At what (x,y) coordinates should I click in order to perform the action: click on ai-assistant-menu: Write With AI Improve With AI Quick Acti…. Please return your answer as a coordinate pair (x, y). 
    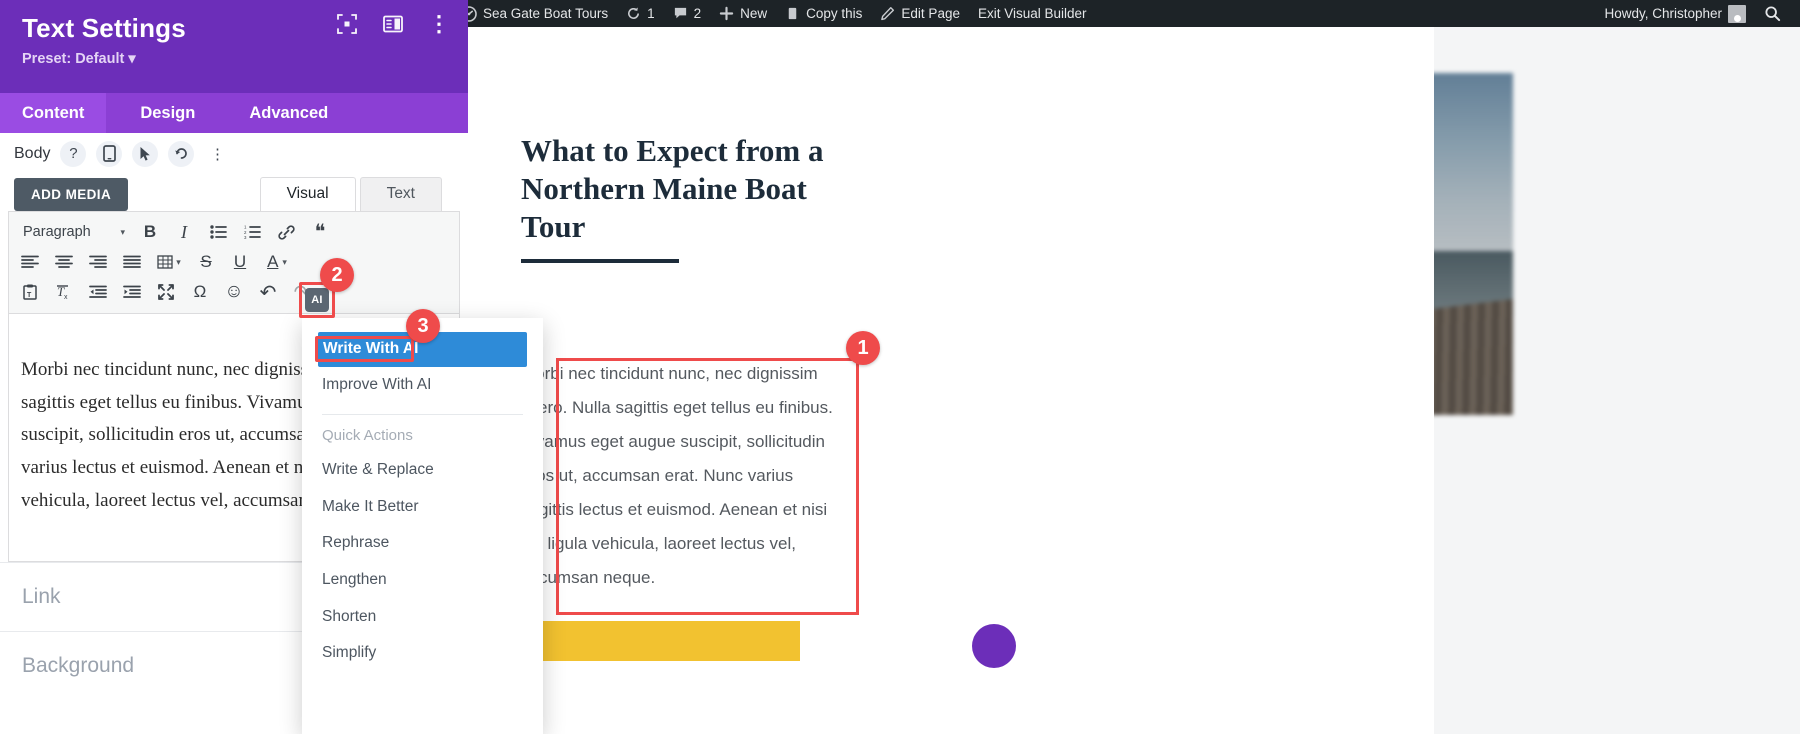
    Looking at the image, I should click on (422, 526).